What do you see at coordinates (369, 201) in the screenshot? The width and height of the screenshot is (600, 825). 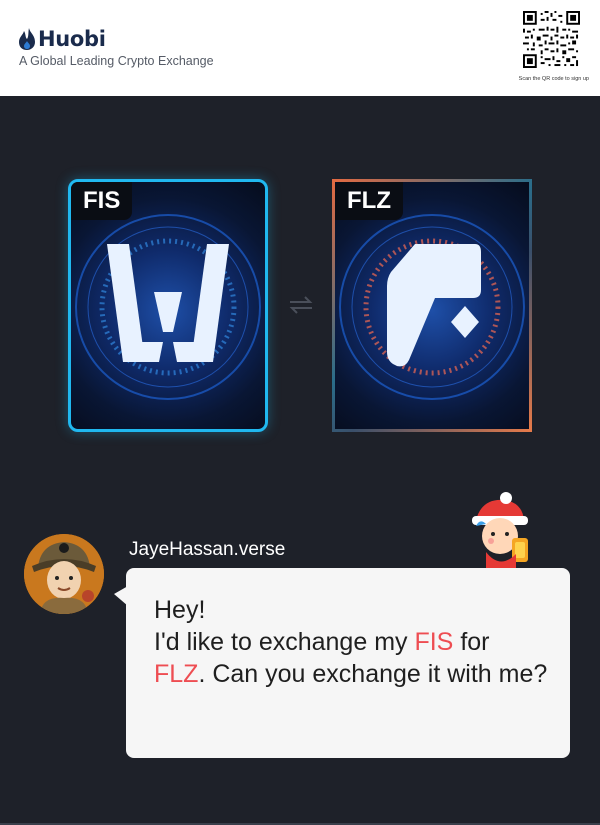 I see `flz-label: FLZ` at bounding box center [369, 201].